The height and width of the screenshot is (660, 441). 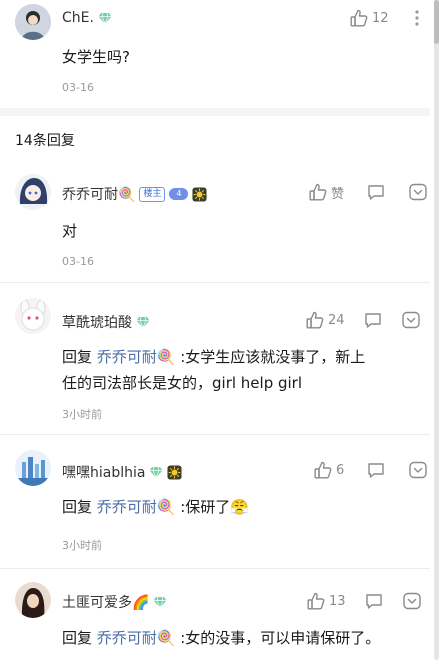 I want to click on like-button: 12, so click(x=369, y=18).